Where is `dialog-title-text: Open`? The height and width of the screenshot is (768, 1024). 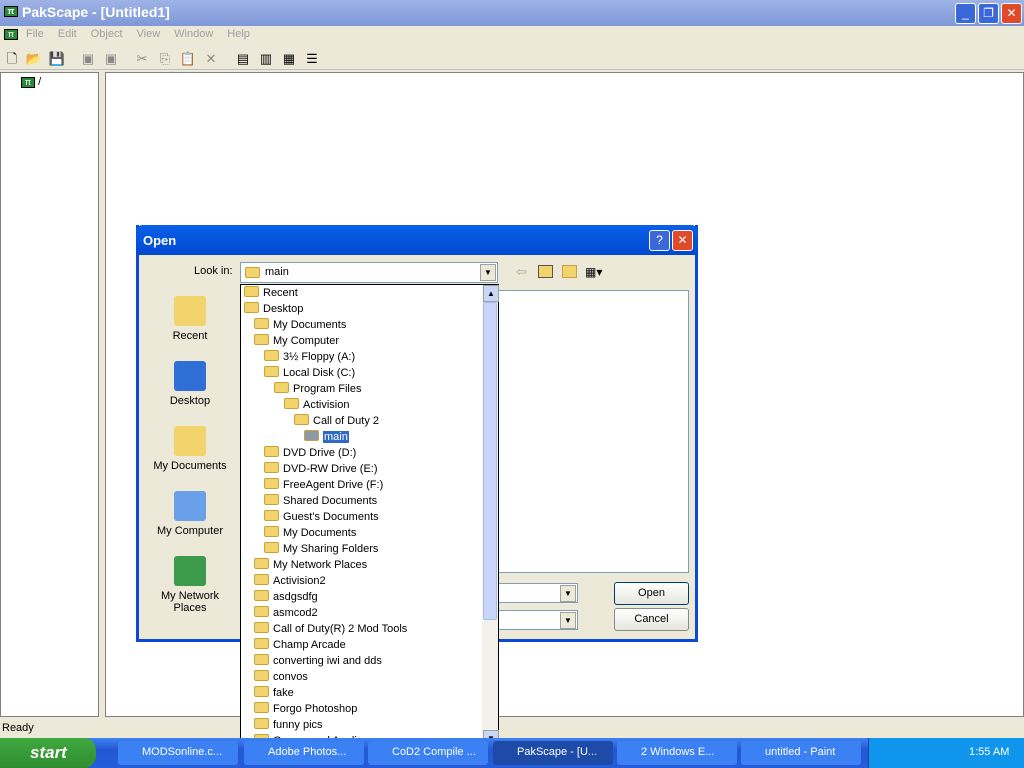 dialog-title-text: Open is located at coordinates (160, 240).